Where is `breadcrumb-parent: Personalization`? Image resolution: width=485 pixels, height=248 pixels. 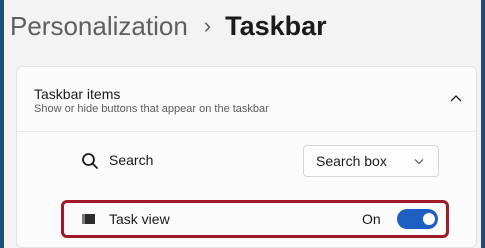
breadcrumb-parent: Personalization is located at coordinates (99, 26).